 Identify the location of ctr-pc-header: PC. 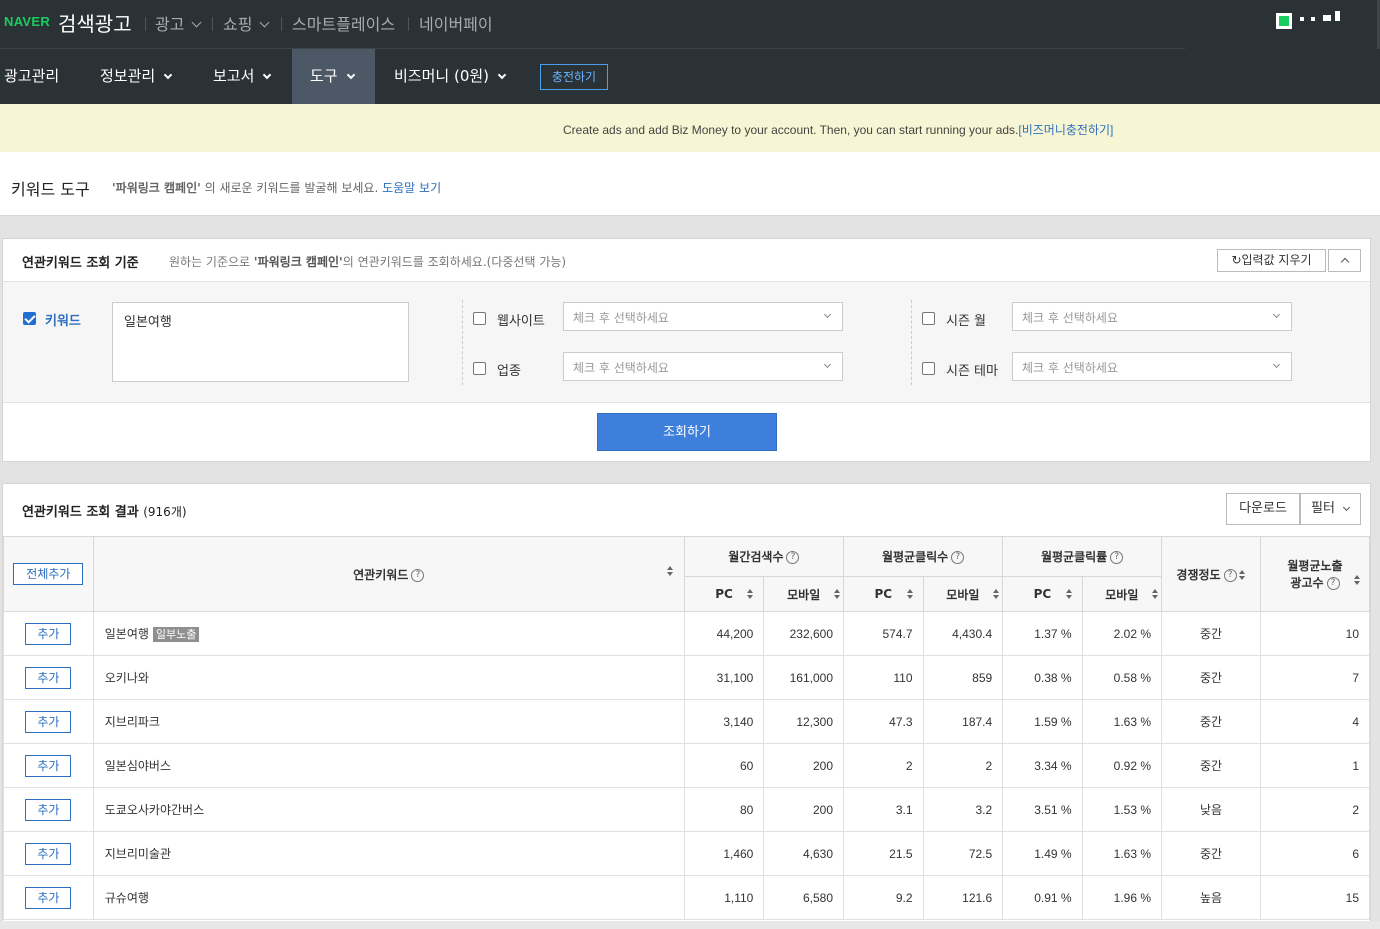
(1042, 594).